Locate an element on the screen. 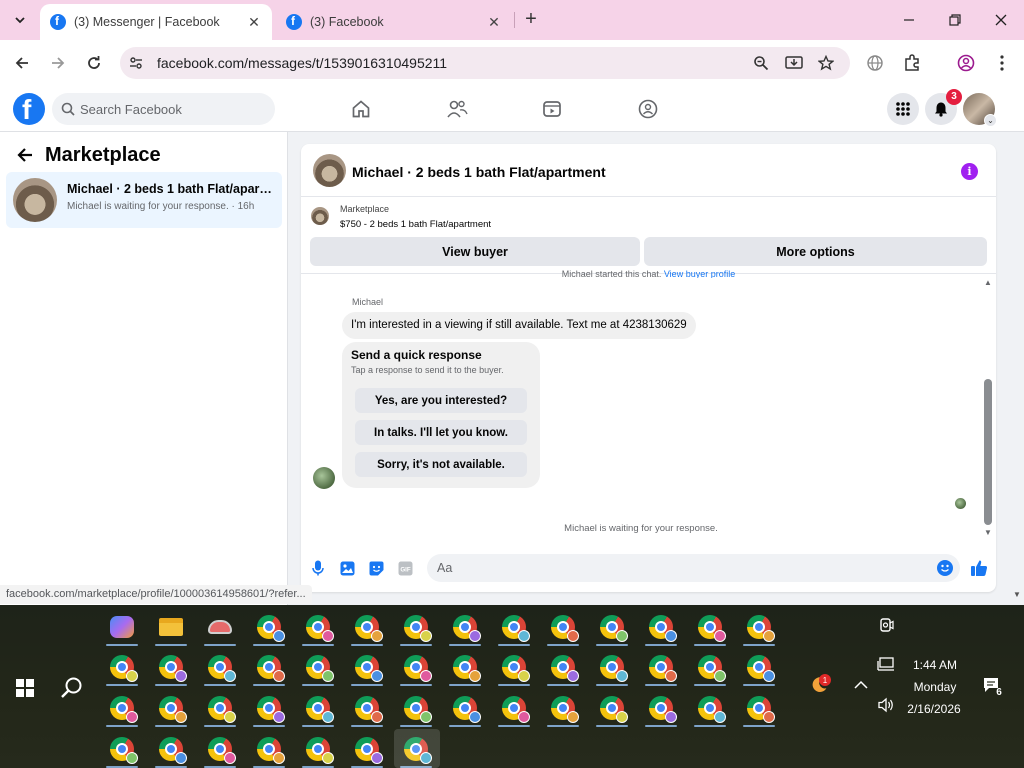 The height and width of the screenshot is (768, 1024). search-input is located at coordinates (175, 109).